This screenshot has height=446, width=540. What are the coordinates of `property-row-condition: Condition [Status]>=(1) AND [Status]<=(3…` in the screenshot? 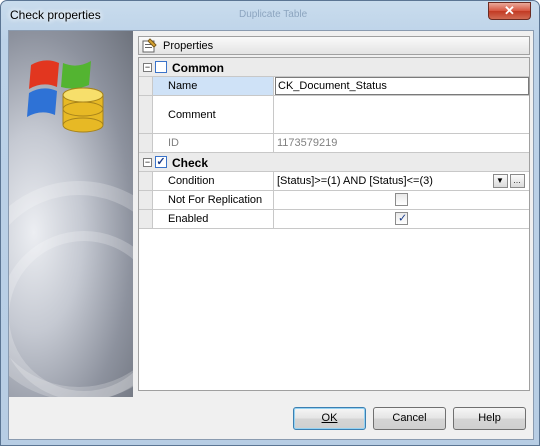 It's located at (334, 181).